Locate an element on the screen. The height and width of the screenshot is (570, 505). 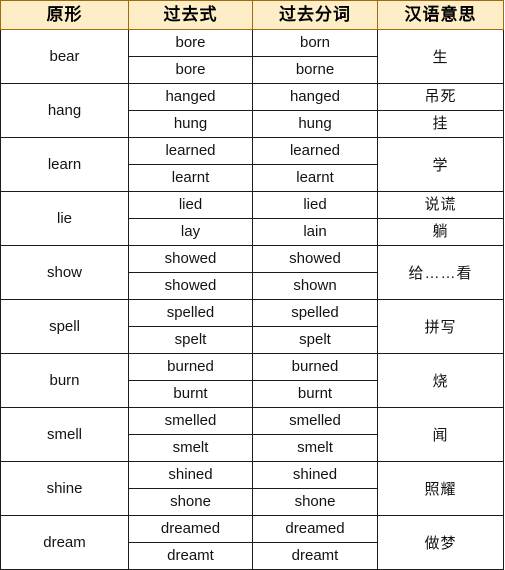
table-row: burn burned burned 烧 is located at coordinates (252, 380).